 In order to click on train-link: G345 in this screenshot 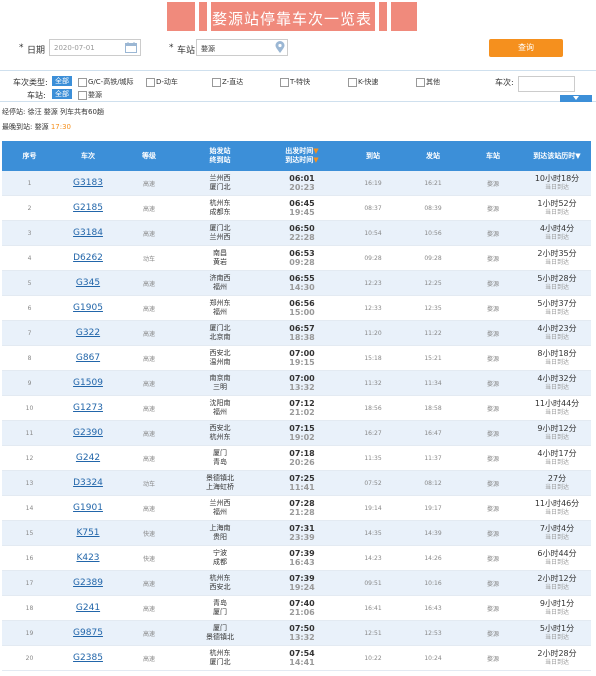, I will do `click(88, 283)`.